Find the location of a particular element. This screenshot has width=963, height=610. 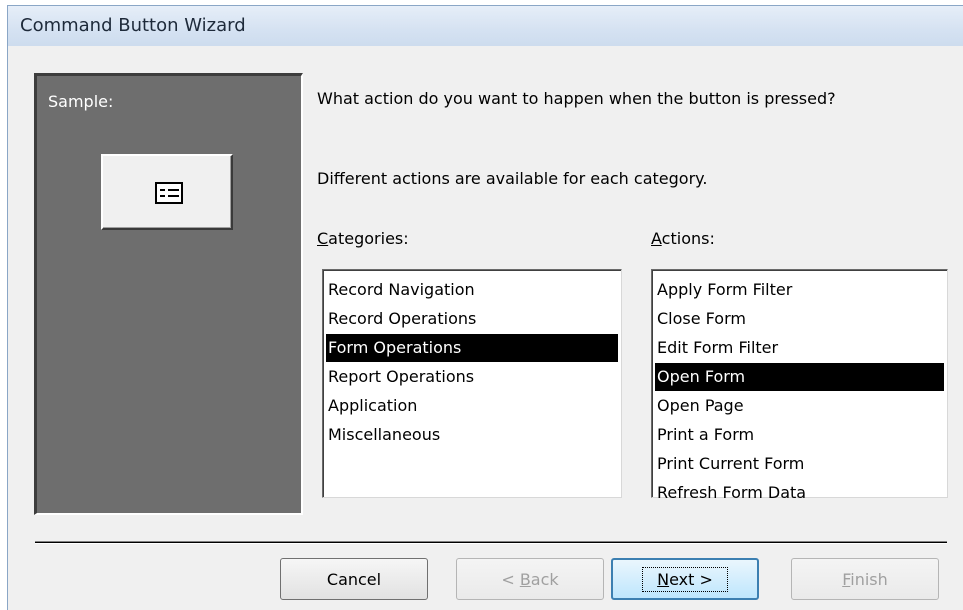

form-icon is located at coordinates (169, 193).